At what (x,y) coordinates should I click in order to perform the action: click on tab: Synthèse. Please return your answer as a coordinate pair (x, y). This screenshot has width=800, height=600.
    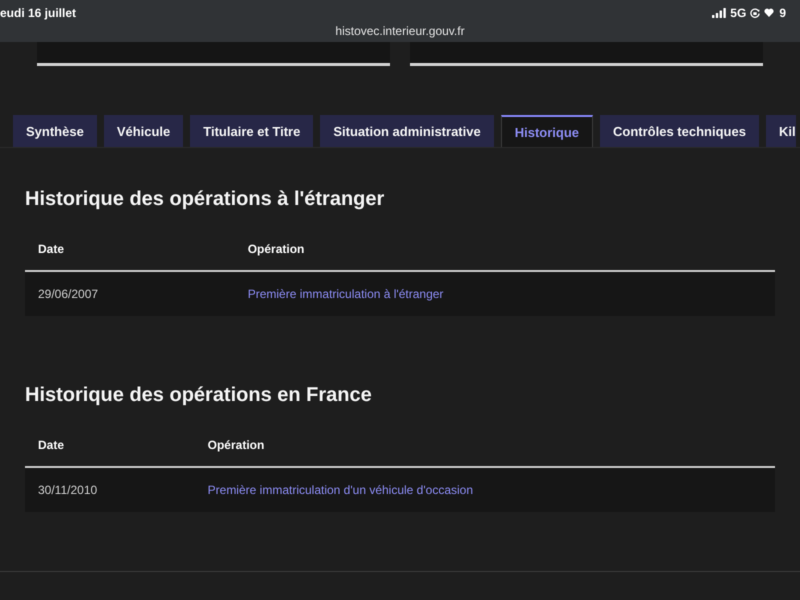
    Looking at the image, I should click on (55, 131).